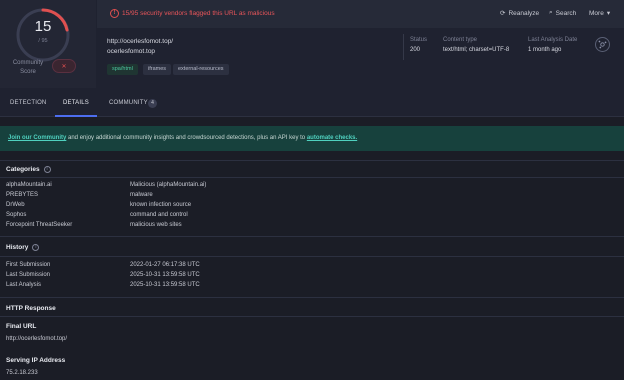 The width and height of the screenshot is (624, 380). What do you see at coordinates (22, 195) in the screenshot?
I see `category-vendor: PREBYTES` at bounding box center [22, 195].